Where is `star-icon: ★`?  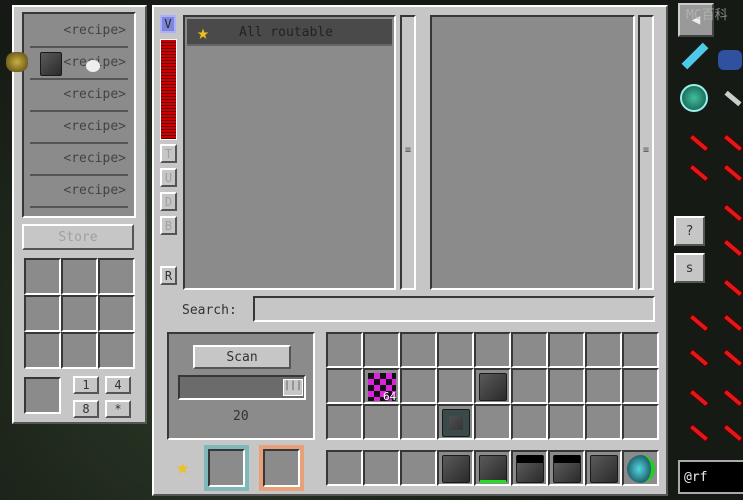 star-icon: ★ is located at coordinates (203, 32).